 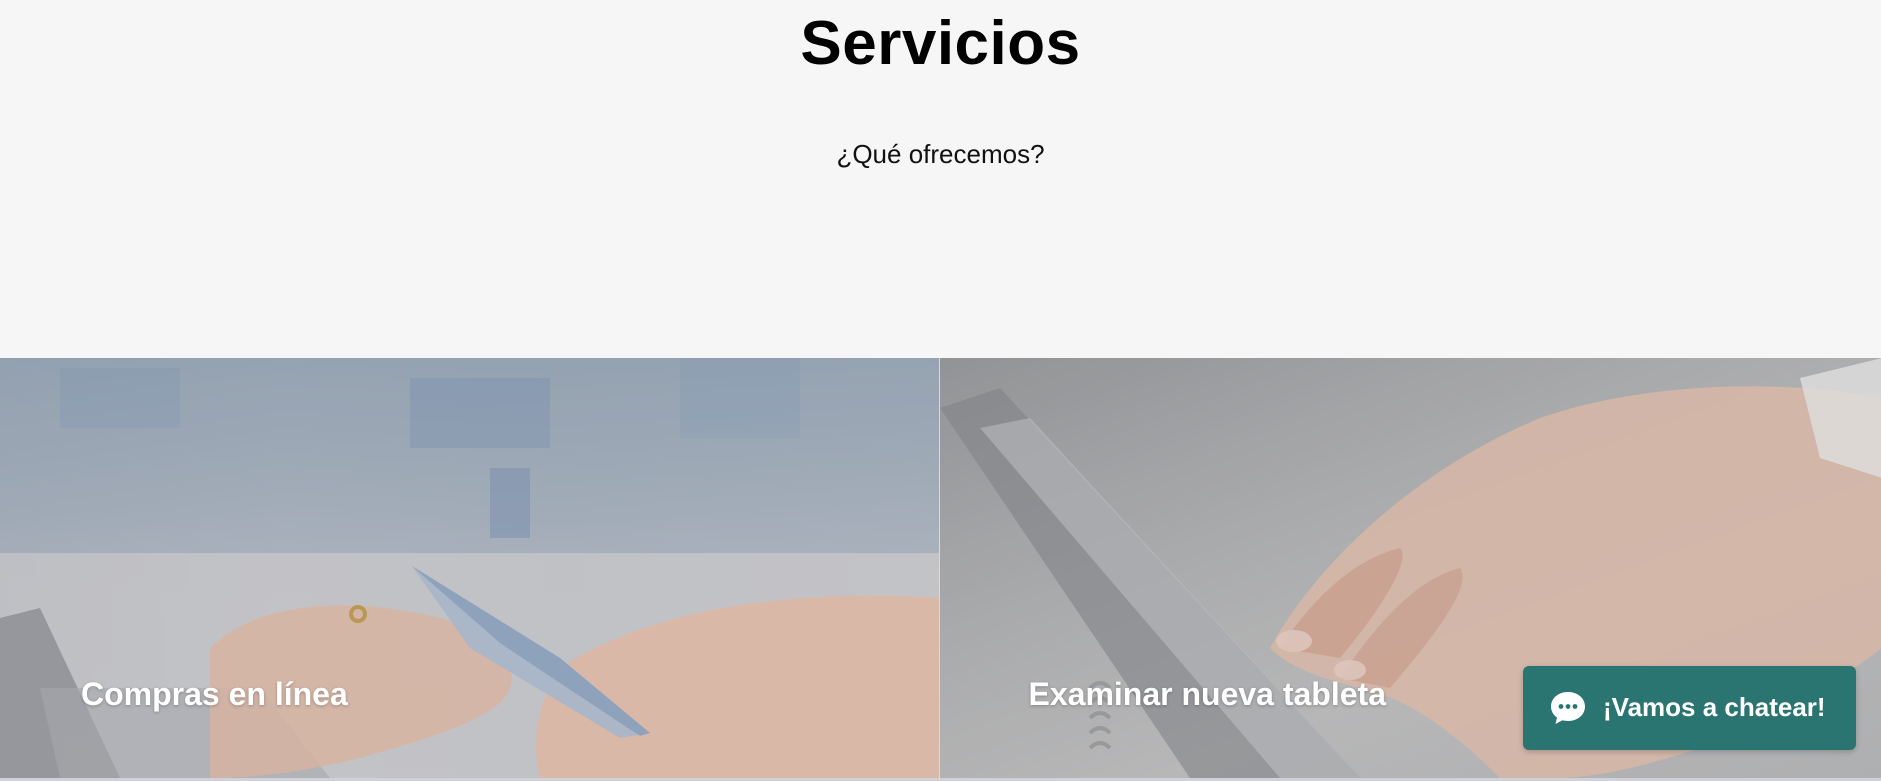 What do you see at coordinates (940, 43) in the screenshot?
I see `page-title: Servicios` at bounding box center [940, 43].